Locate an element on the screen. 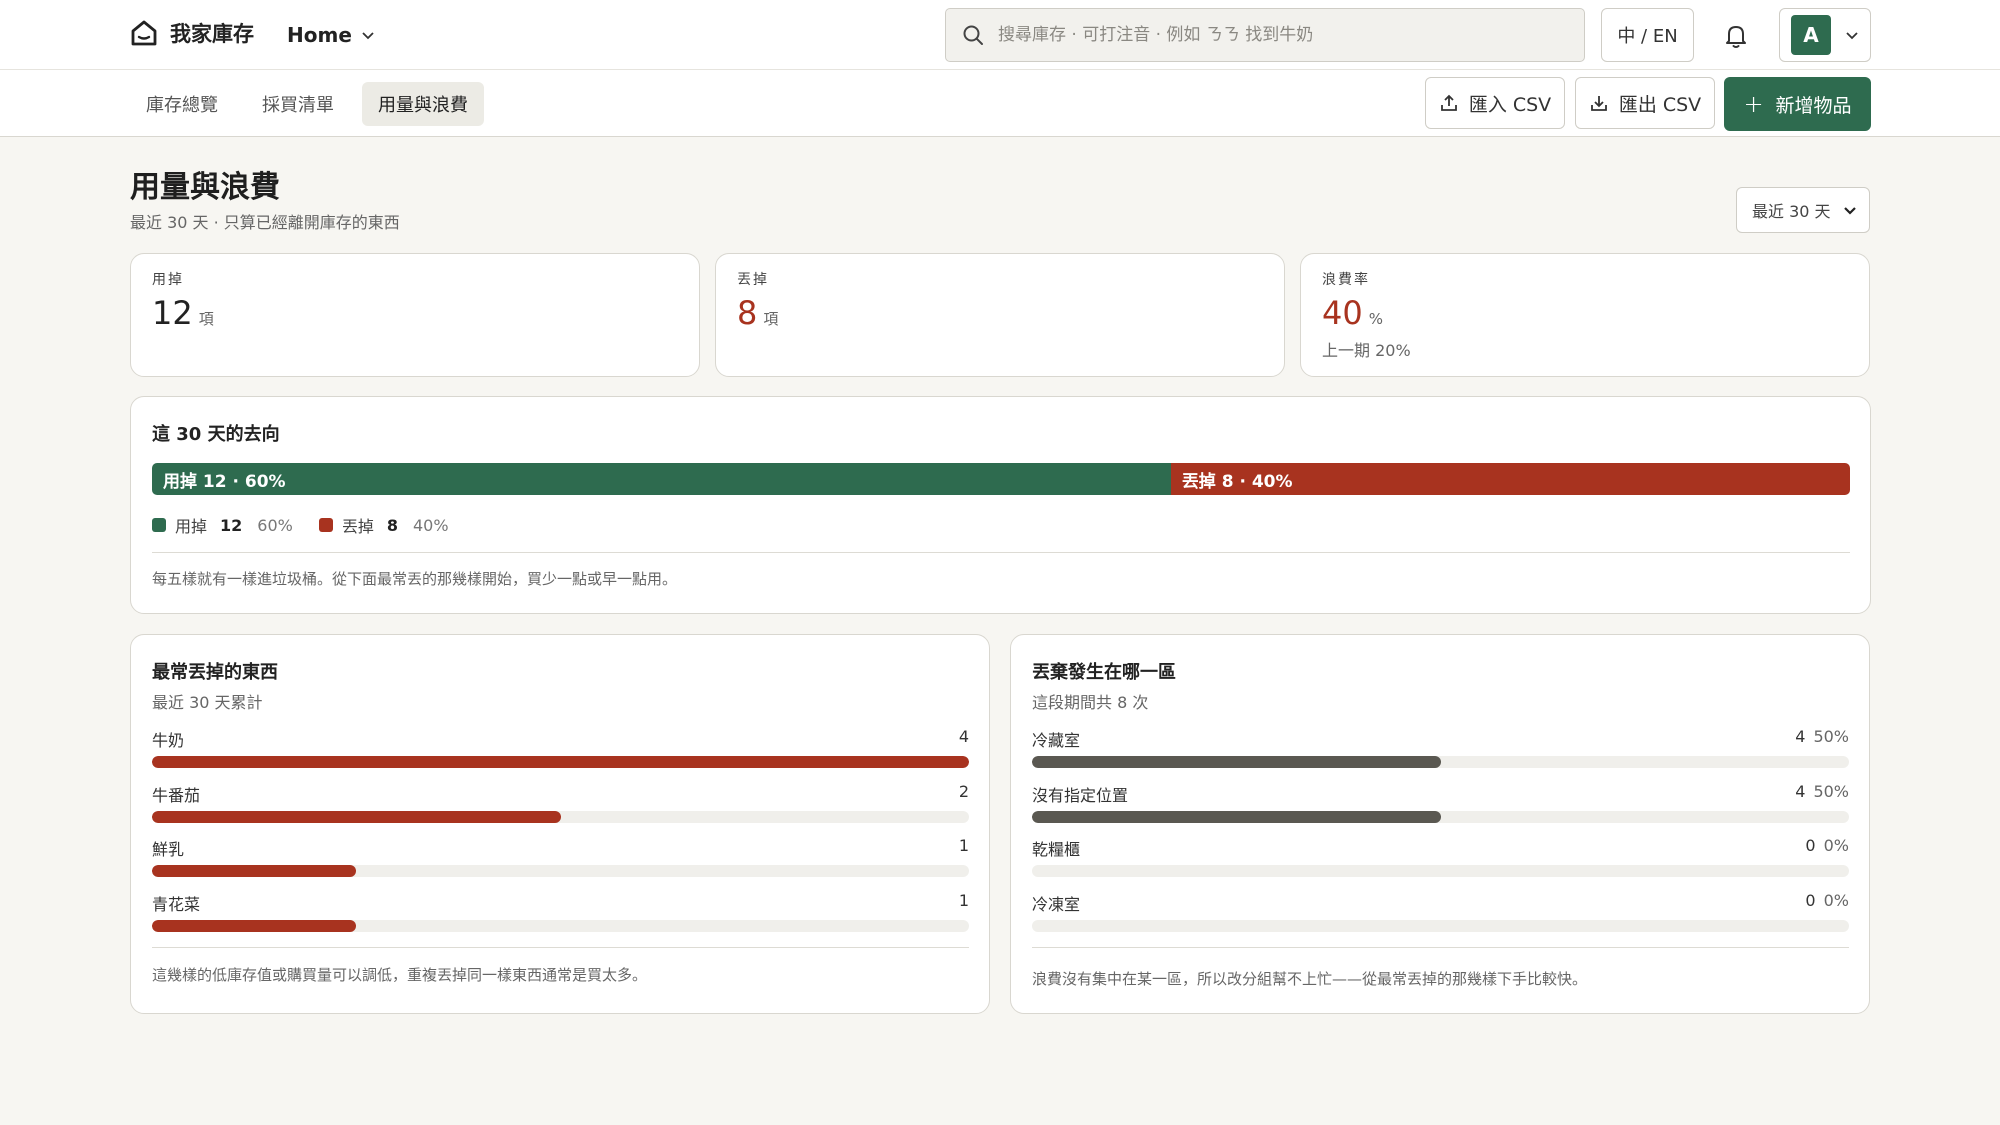 The height and width of the screenshot is (1125, 2000). stat-value: 40 % is located at coordinates (1352, 313).